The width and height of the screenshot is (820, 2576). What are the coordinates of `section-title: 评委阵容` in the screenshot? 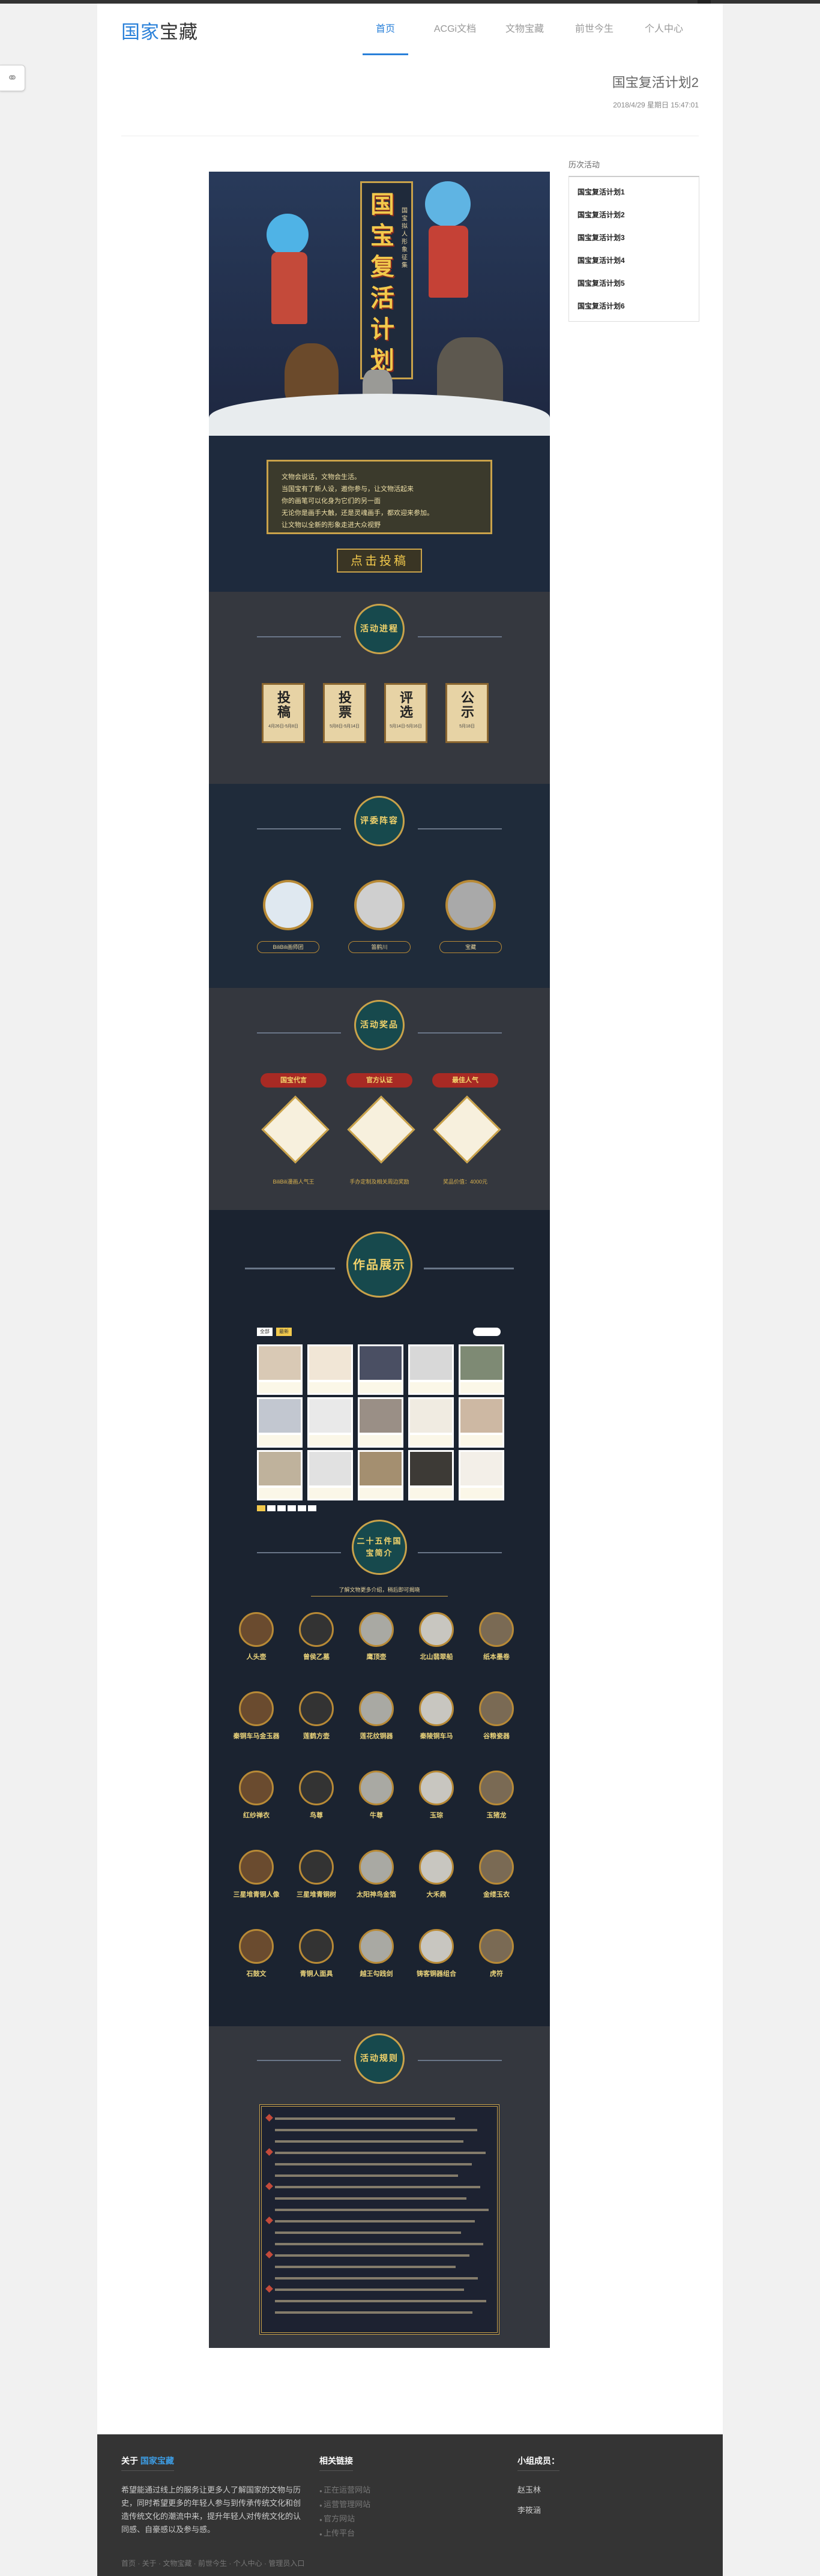 It's located at (379, 821).